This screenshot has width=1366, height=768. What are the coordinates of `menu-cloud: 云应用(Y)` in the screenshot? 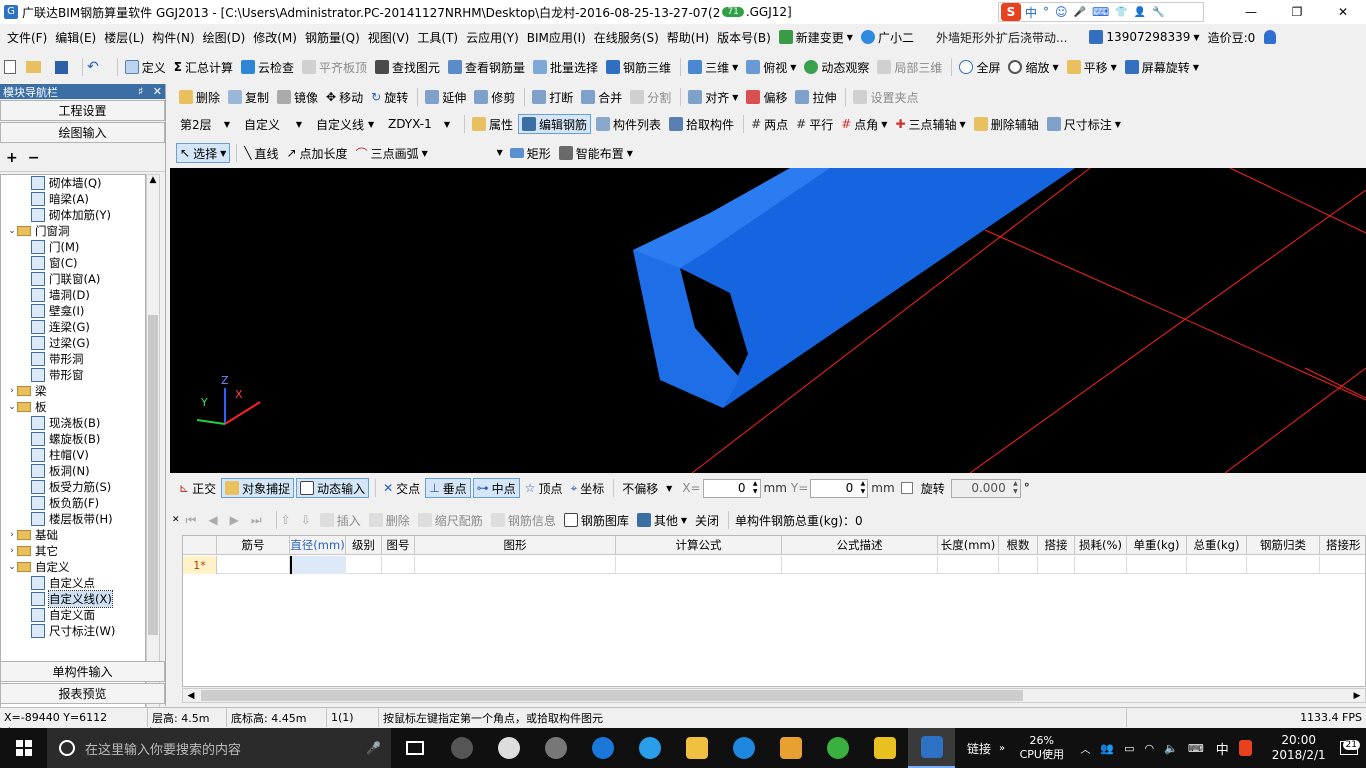 It's located at (492, 37).